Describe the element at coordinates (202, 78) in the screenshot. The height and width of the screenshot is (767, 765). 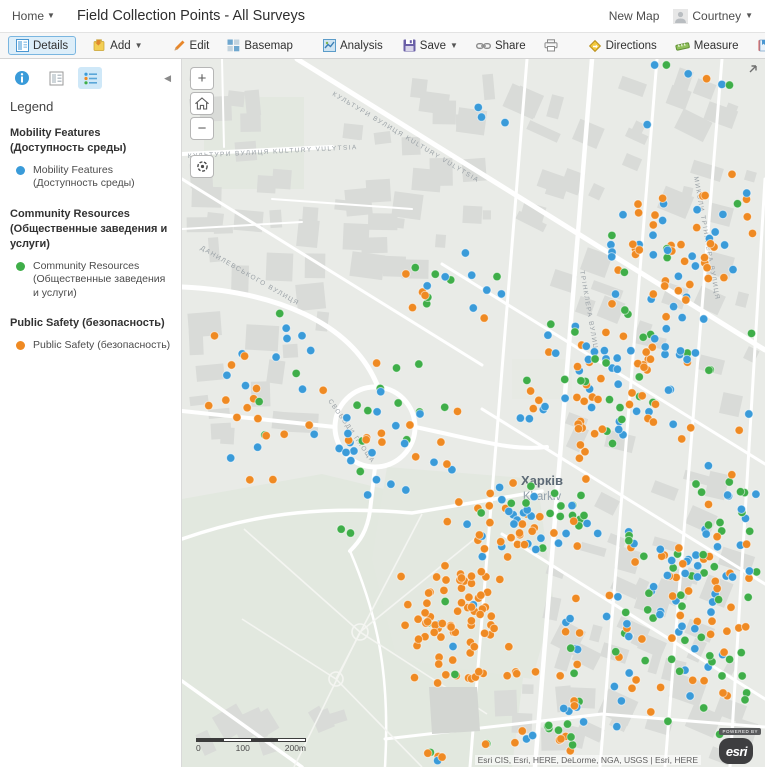
I see `zoom-in-button: +` at that location.